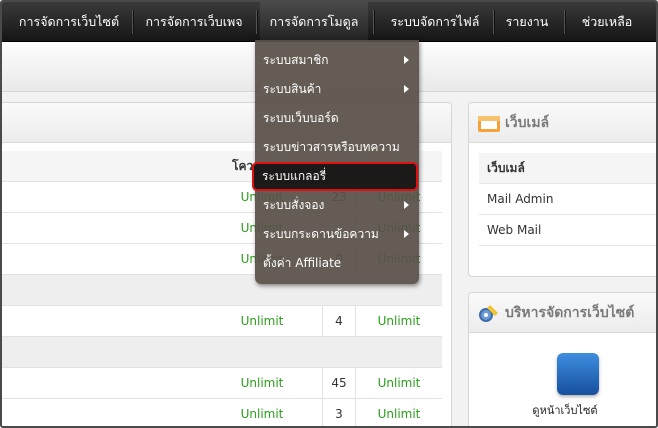  I want to click on webmail-link-web-mail: Web Mail, so click(567, 230).